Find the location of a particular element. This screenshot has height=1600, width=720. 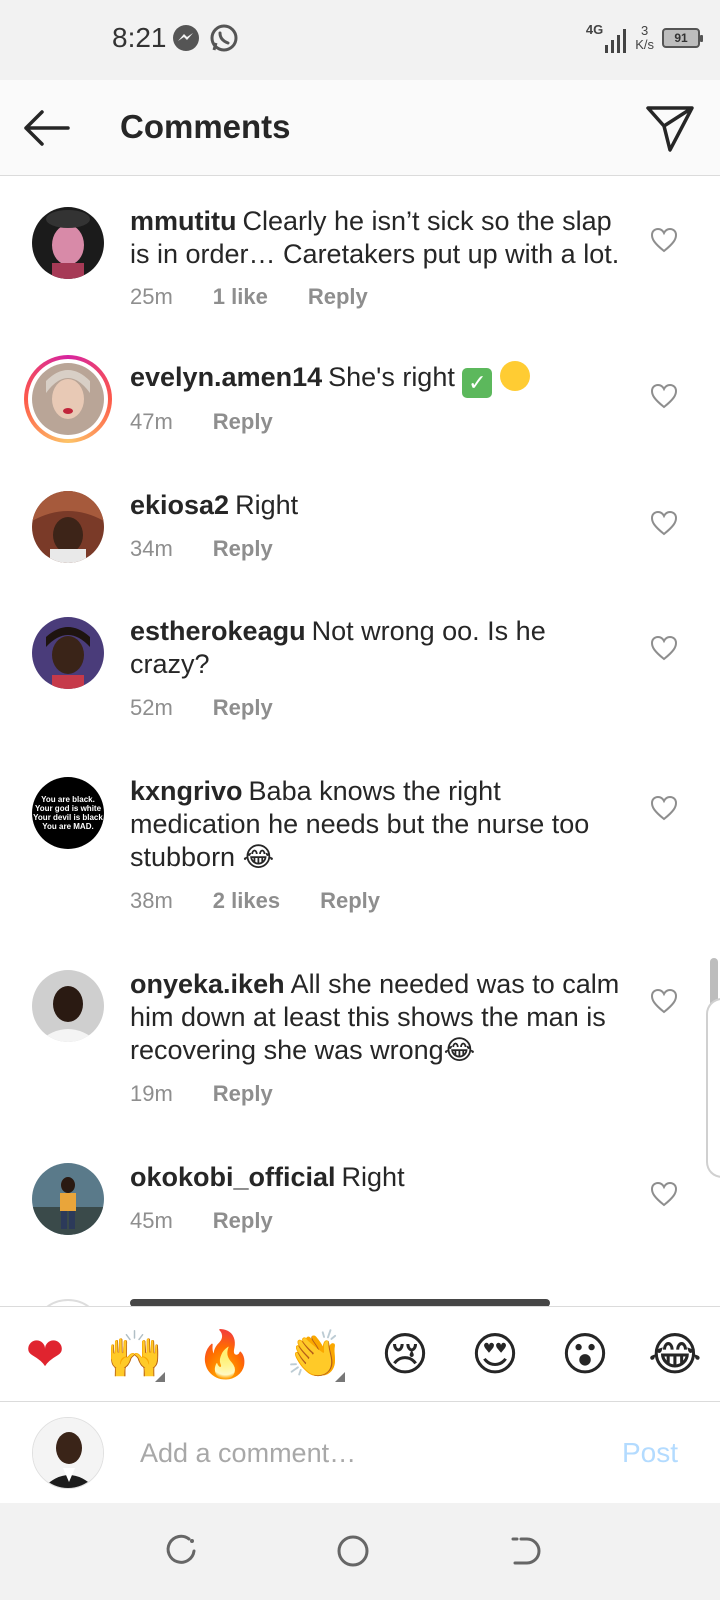

comment-username: estherokeagu is located at coordinates (218, 631).